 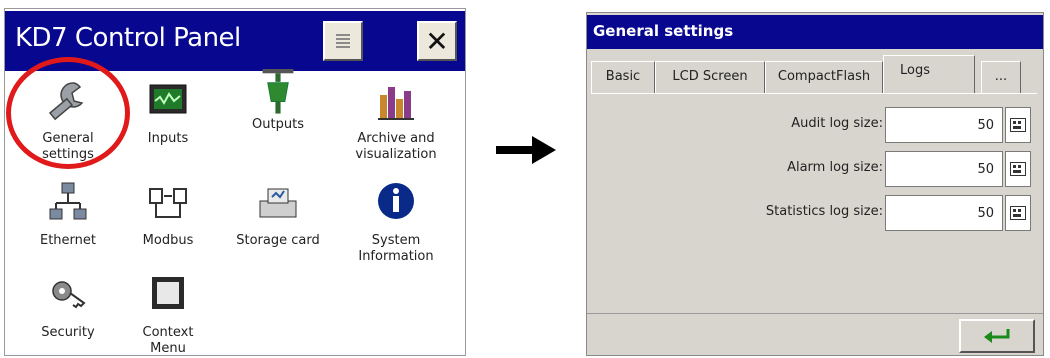 I want to click on menu-button, so click(x=343, y=41).